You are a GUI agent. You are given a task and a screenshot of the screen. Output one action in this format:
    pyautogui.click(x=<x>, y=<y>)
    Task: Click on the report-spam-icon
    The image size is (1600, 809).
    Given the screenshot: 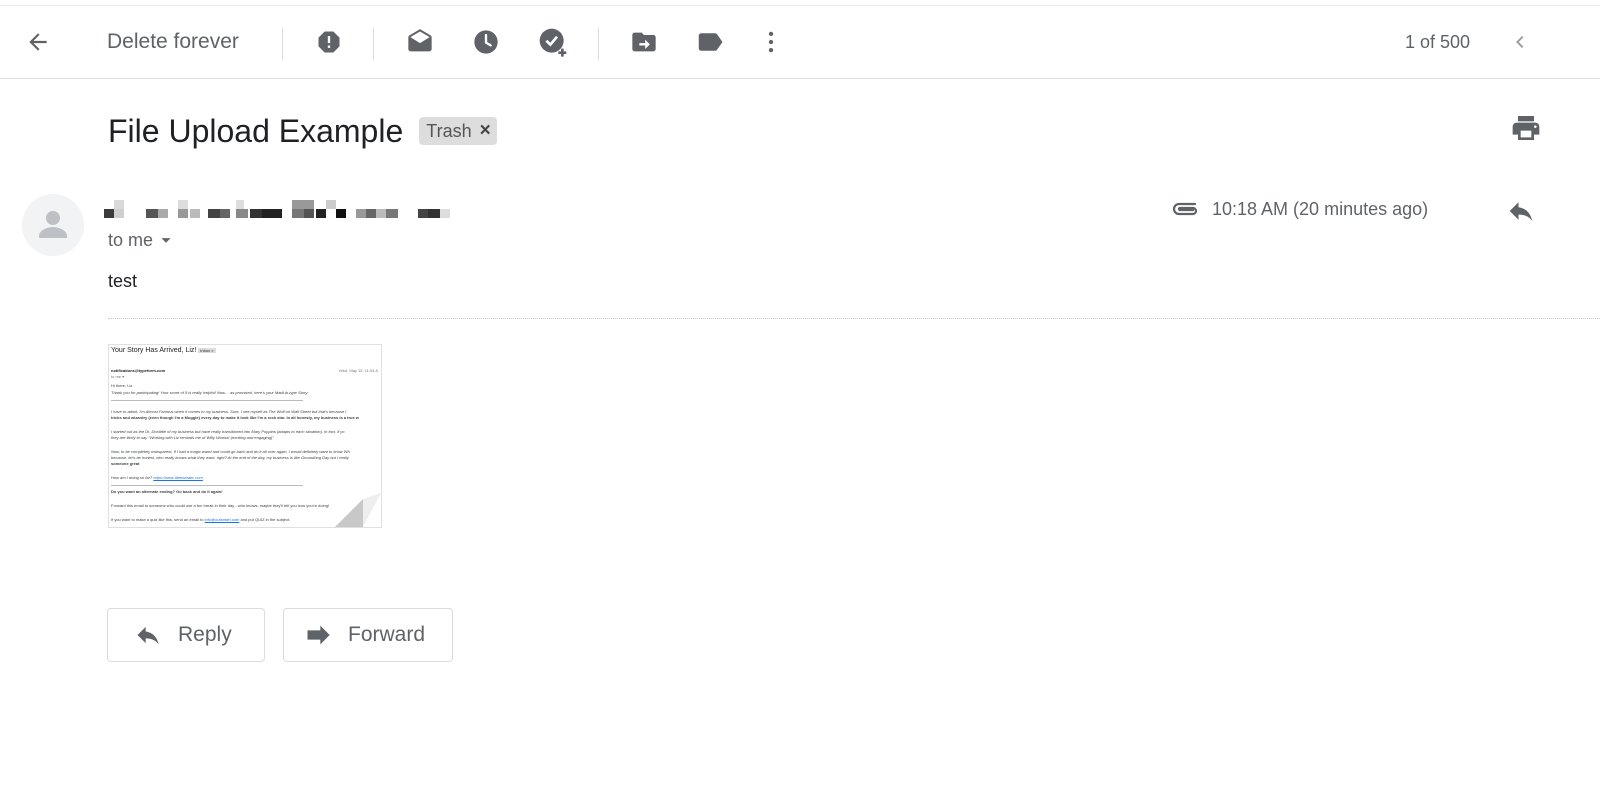 What is the action you would take?
    pyautogui.click(x=329, y=42)
    